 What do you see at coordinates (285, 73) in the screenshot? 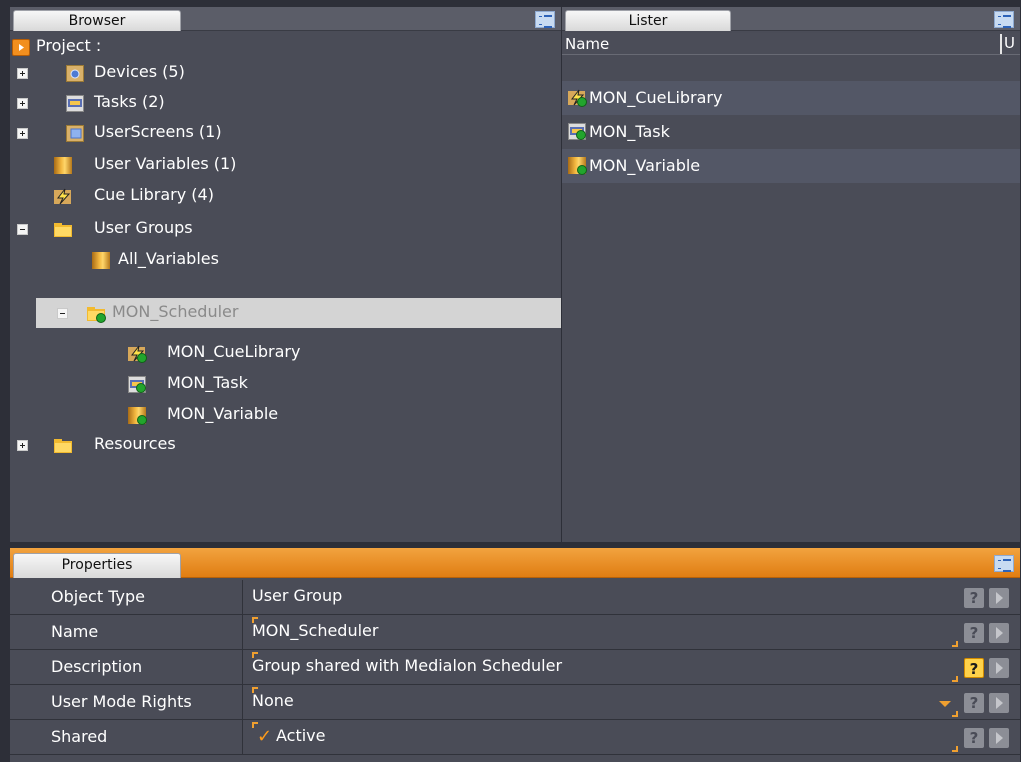
I see `tree-item-devices: Devices (5)` at bounding box center [285, 73].